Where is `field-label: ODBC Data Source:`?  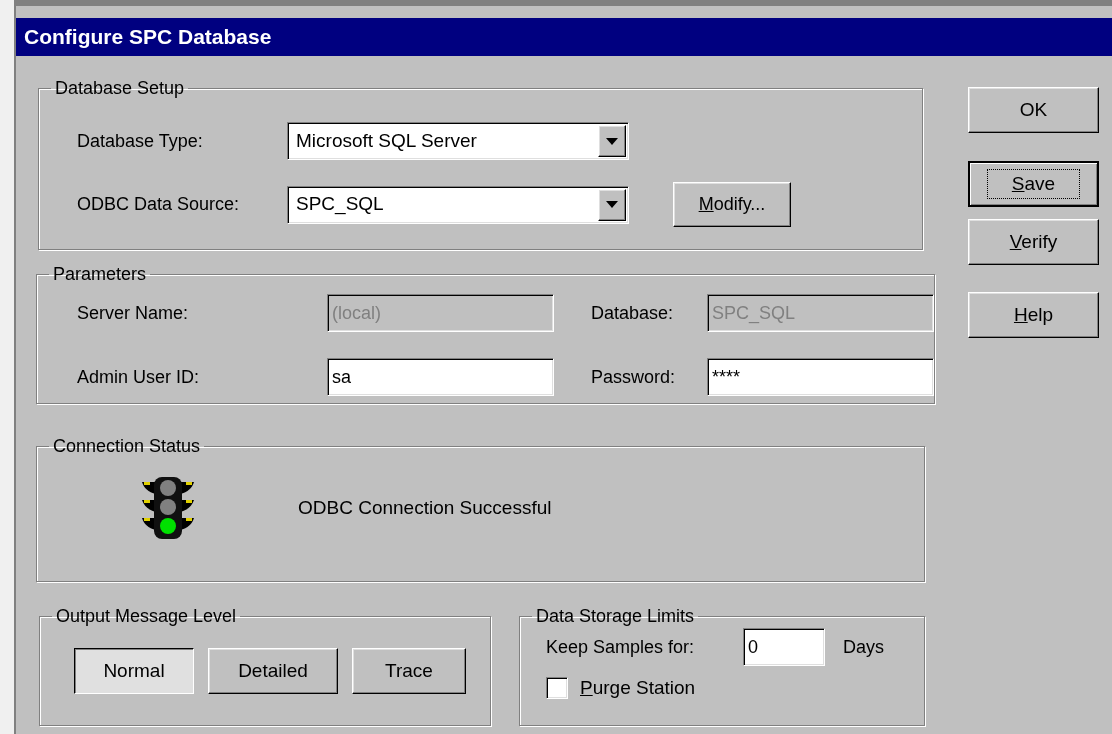
field-label: ODBC Data Source: is located at coordinates (159, 204).